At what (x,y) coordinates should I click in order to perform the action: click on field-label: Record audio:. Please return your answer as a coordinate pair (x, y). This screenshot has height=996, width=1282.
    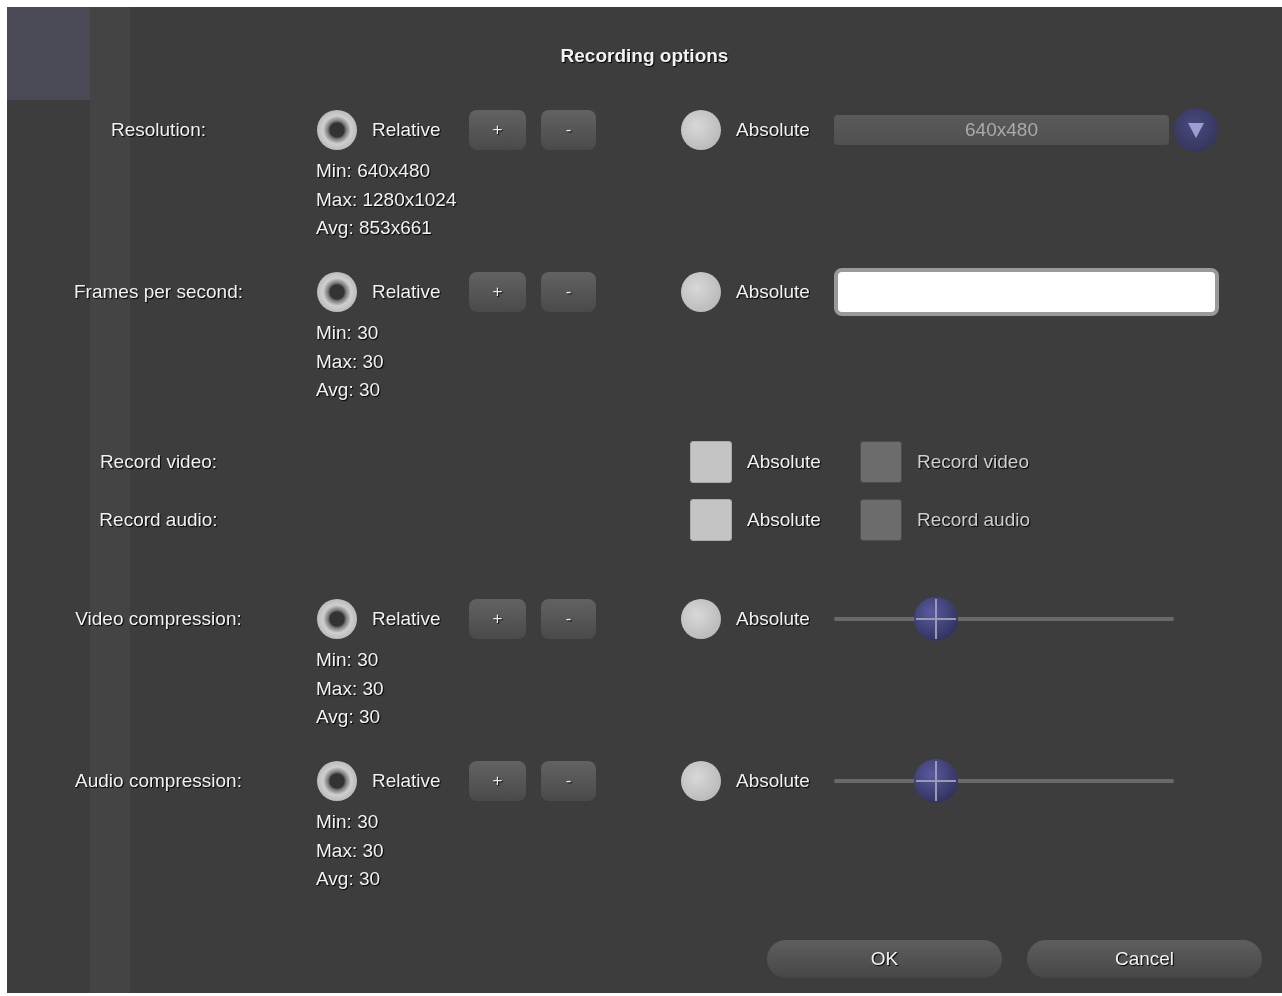
    Looking at the image, I should click on (158, 520).